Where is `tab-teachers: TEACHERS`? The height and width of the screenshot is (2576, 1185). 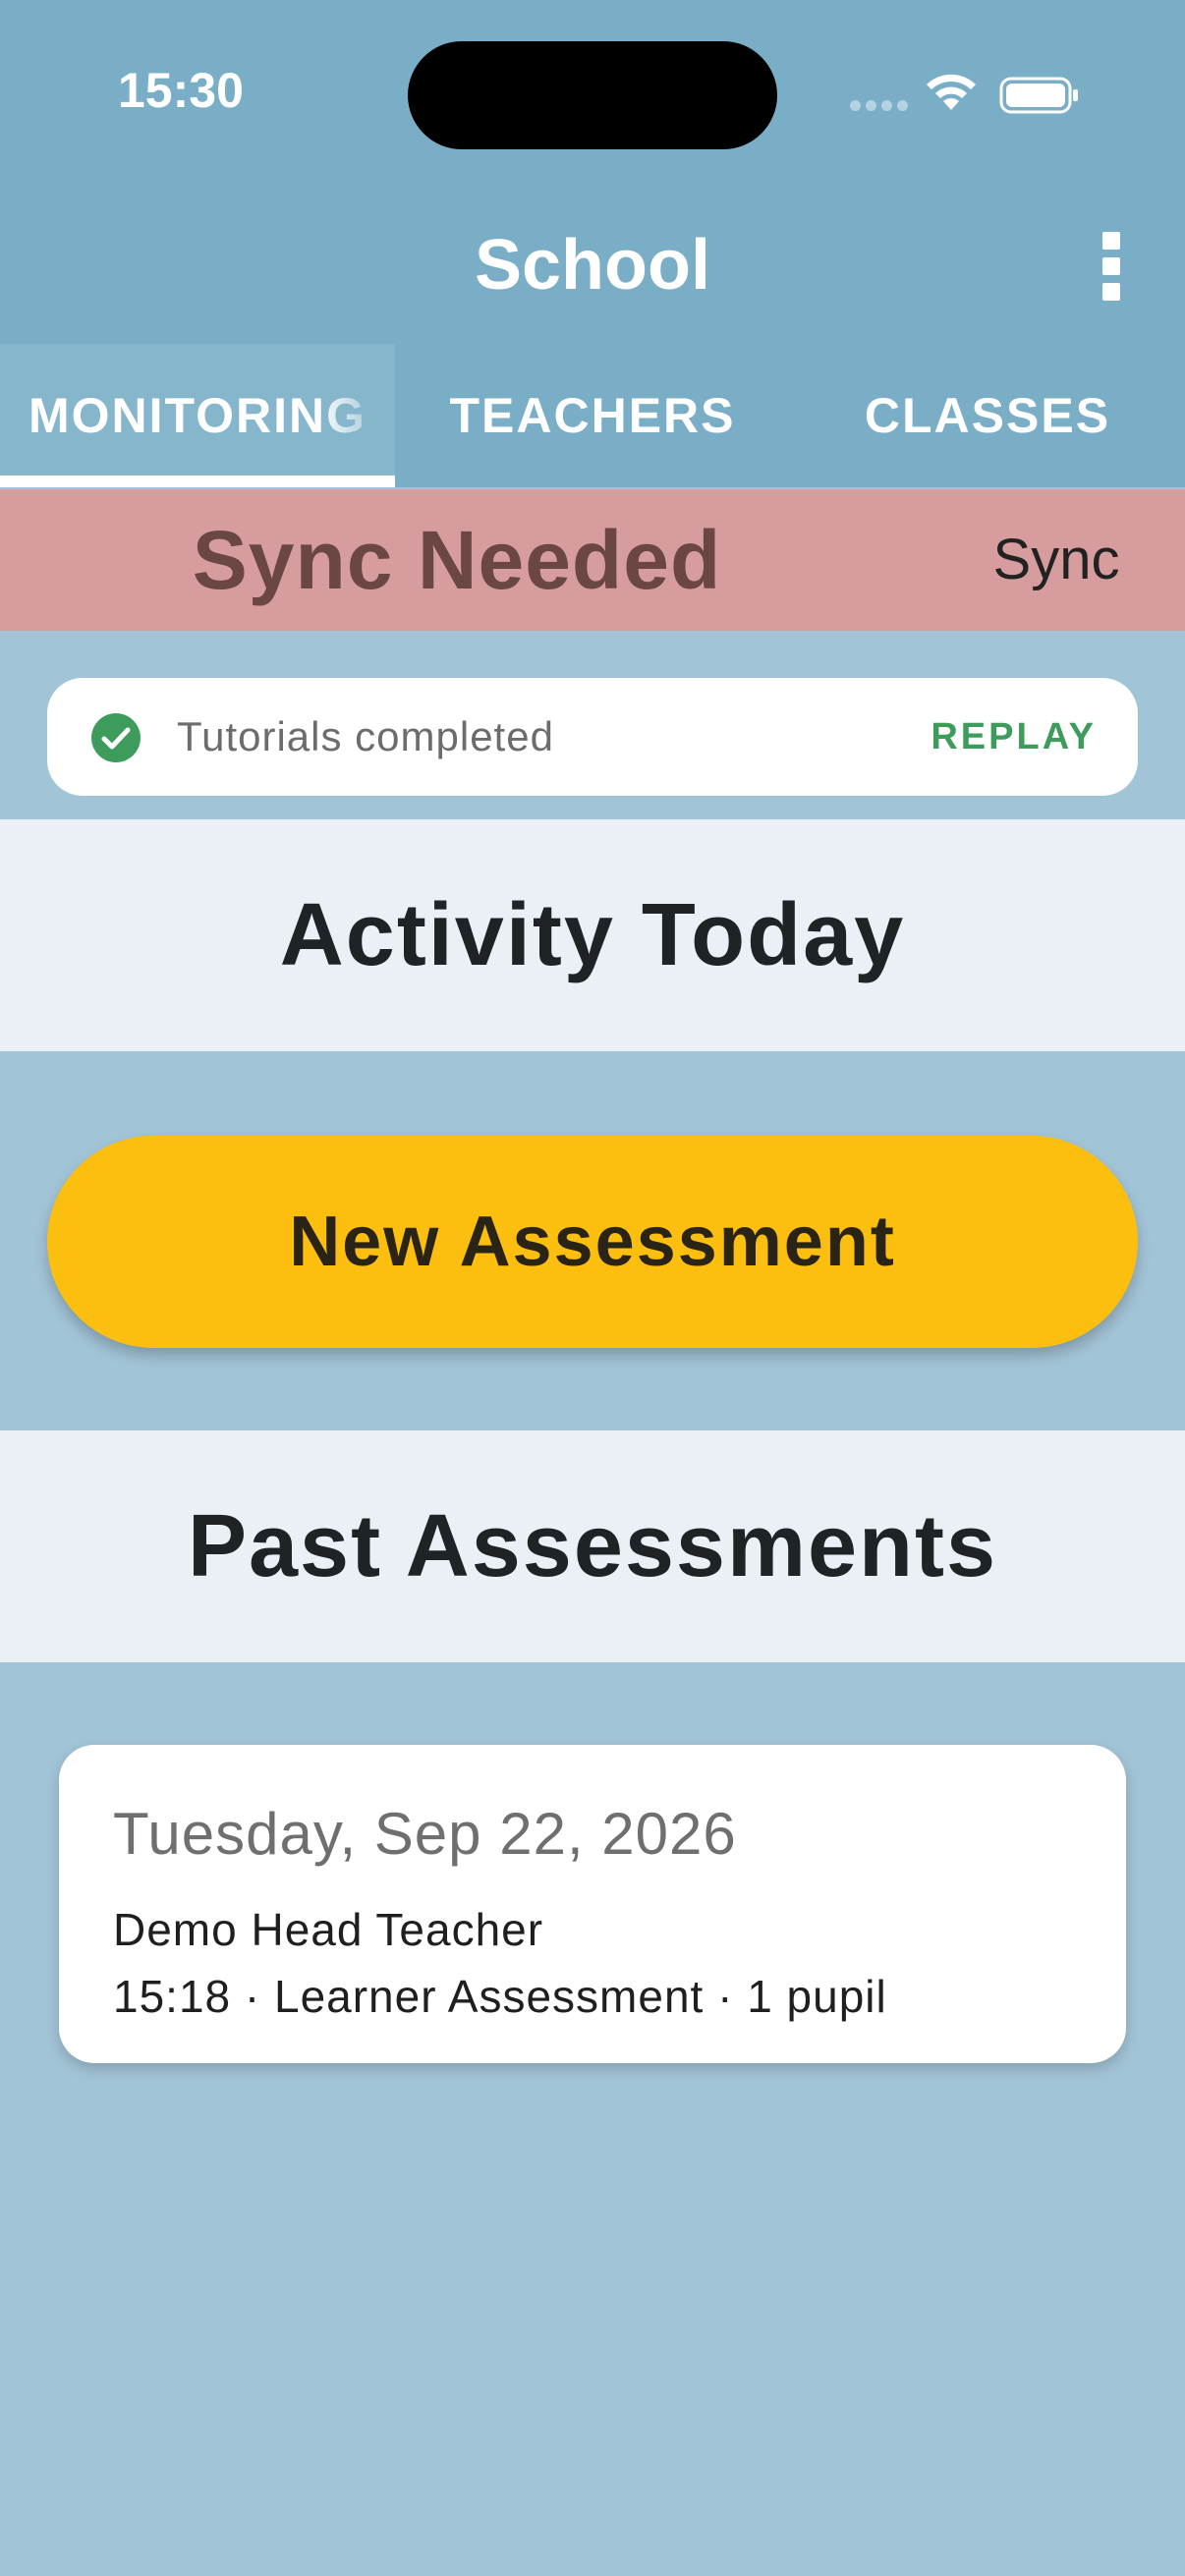
tab-teachers: TEACHERS is located at coordinates (592, 415).